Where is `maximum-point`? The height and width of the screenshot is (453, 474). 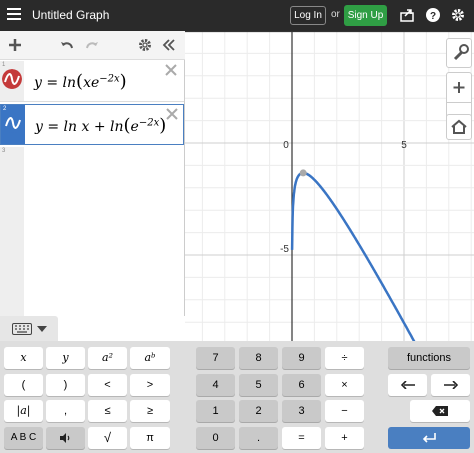
maximum-point is located at coordinates (303, 173).